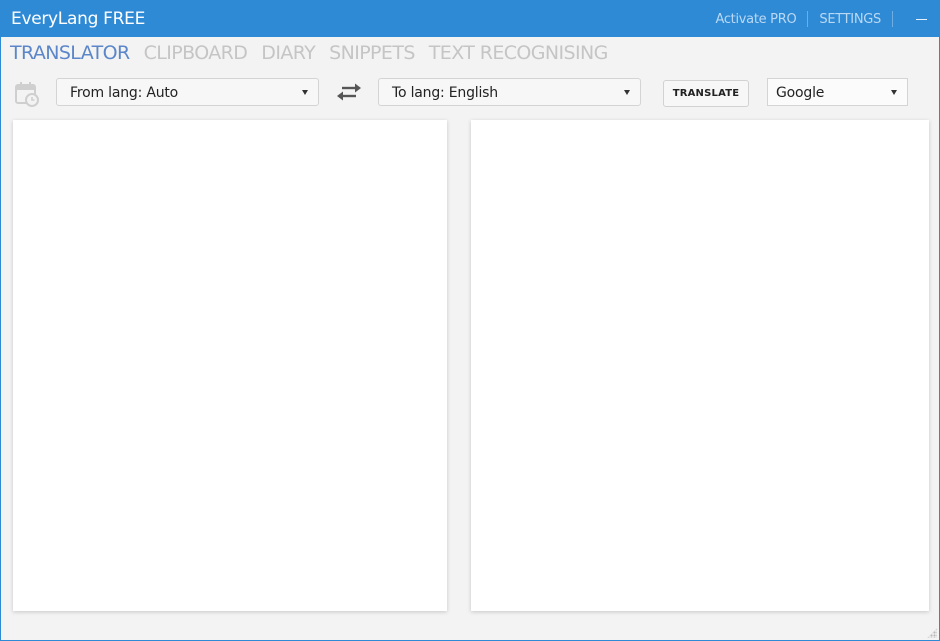 The height and width of the screenshot is (641, 940). I want to click on title-bar-actions: Activate PRO SETTINGS, so click(822, 19).